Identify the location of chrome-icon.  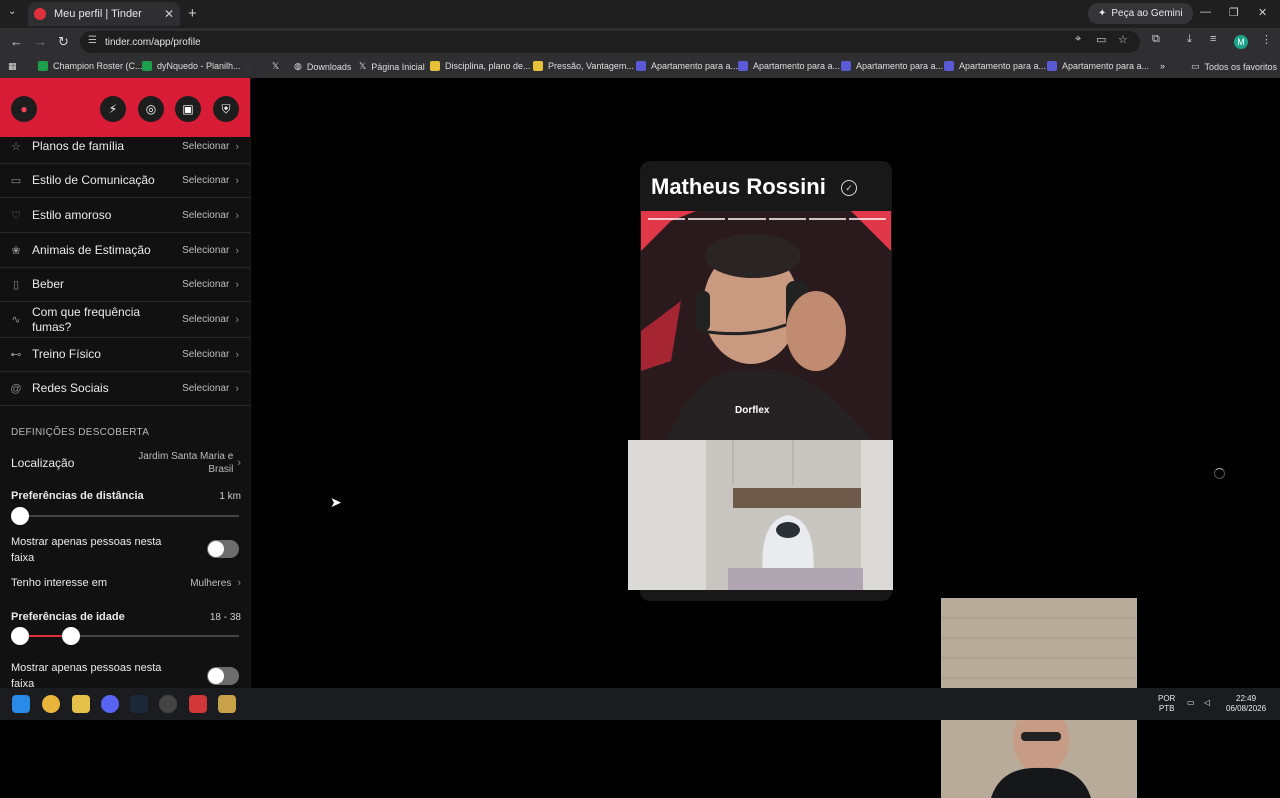
(51, 704).